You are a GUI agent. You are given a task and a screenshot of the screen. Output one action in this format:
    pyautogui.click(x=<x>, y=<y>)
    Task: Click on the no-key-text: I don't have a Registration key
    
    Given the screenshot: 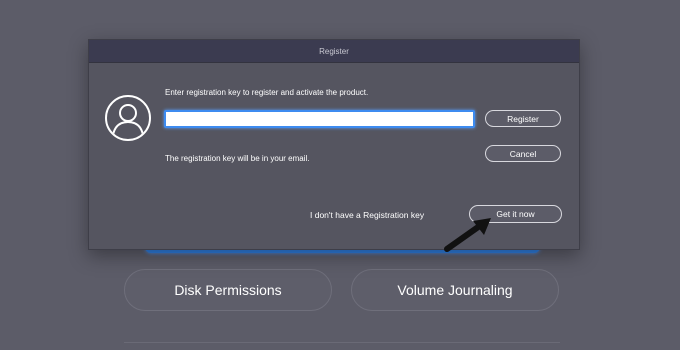 What is the action you would take?
    pyautogui.click(x=367, y=215)
    